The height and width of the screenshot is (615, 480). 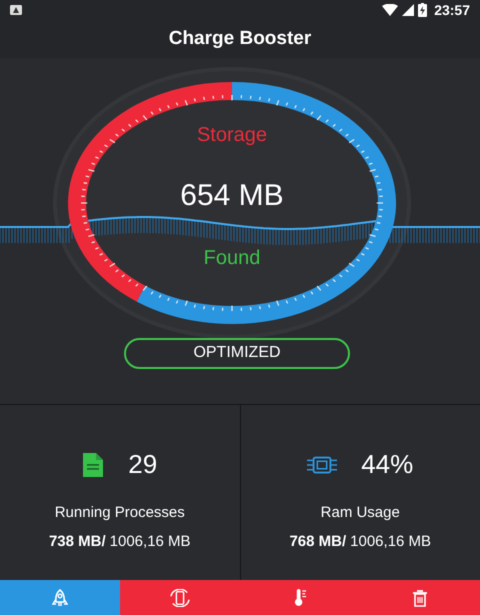 I want to click on clock-time: 23:57, so click(x=452, y=10).